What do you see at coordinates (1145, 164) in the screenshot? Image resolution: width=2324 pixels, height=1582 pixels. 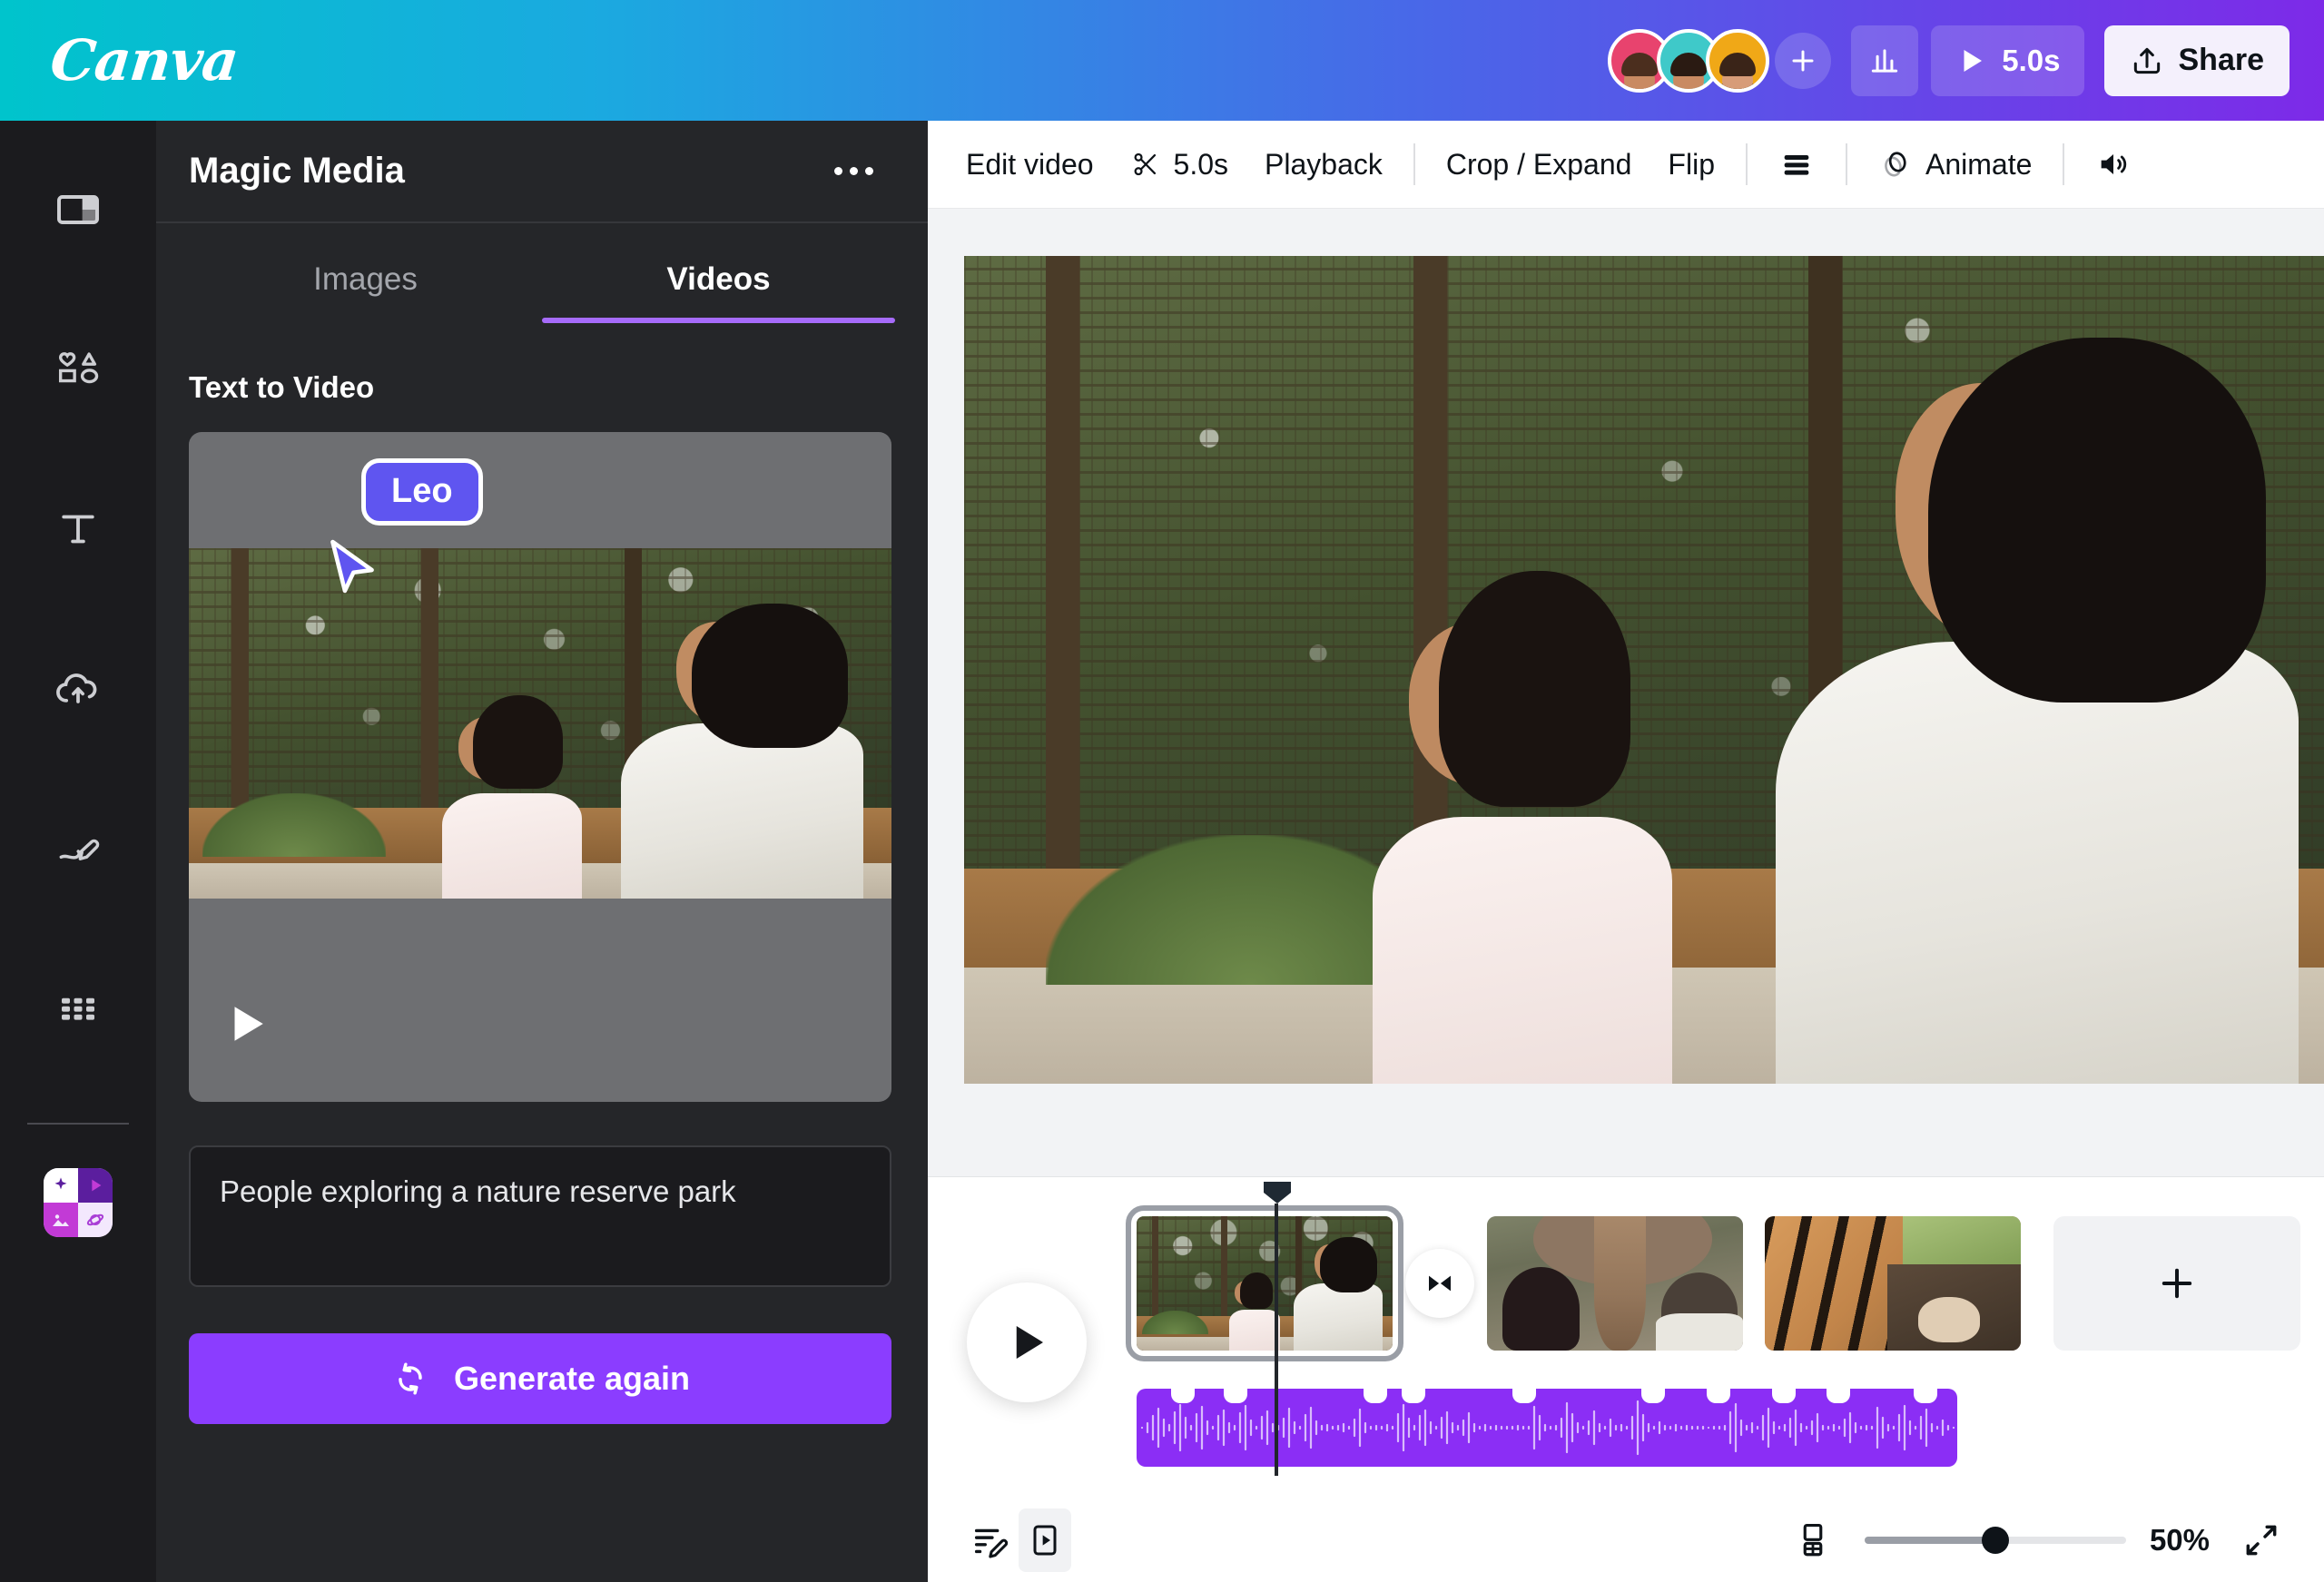 I see `scissors-icon` at bounding box center [1145, 164].